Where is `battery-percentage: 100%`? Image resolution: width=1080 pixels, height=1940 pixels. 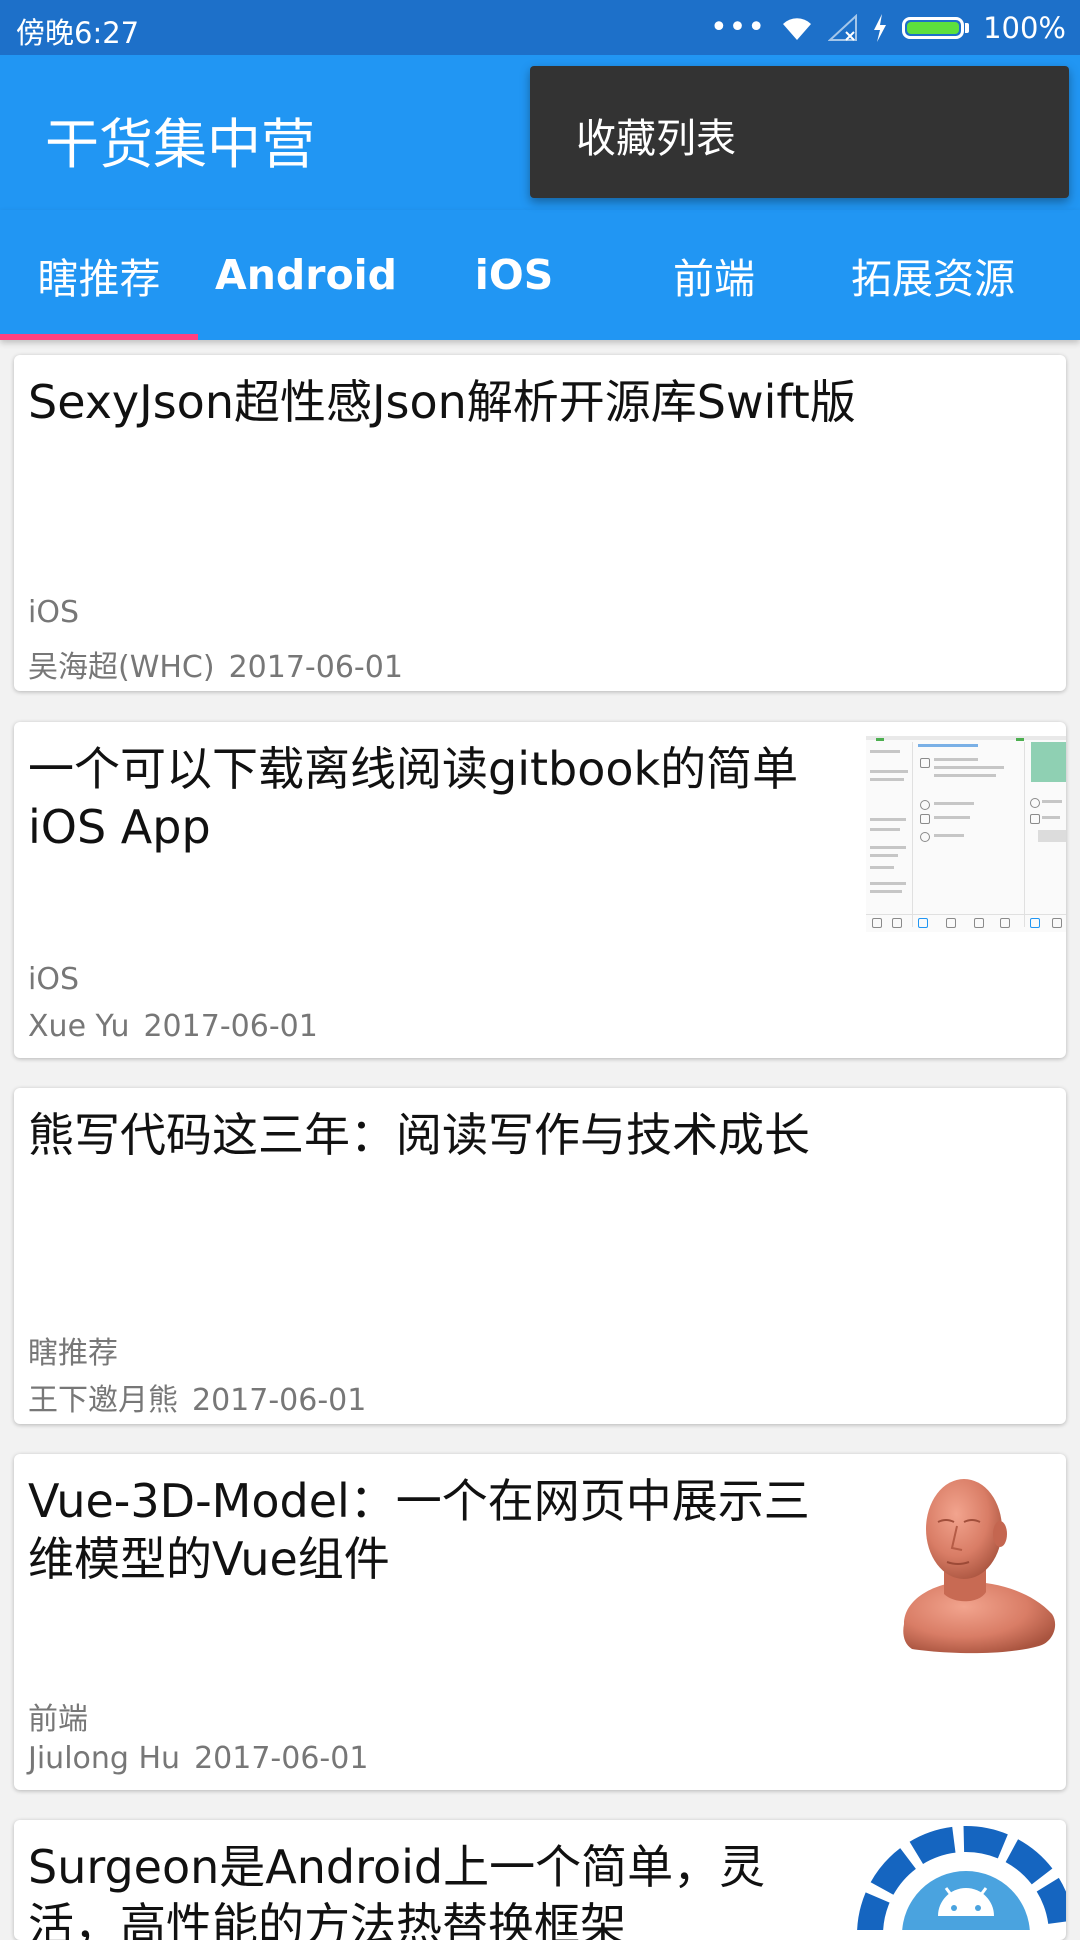 battery-percentage: 100% is located at coordinates (1024, 28).